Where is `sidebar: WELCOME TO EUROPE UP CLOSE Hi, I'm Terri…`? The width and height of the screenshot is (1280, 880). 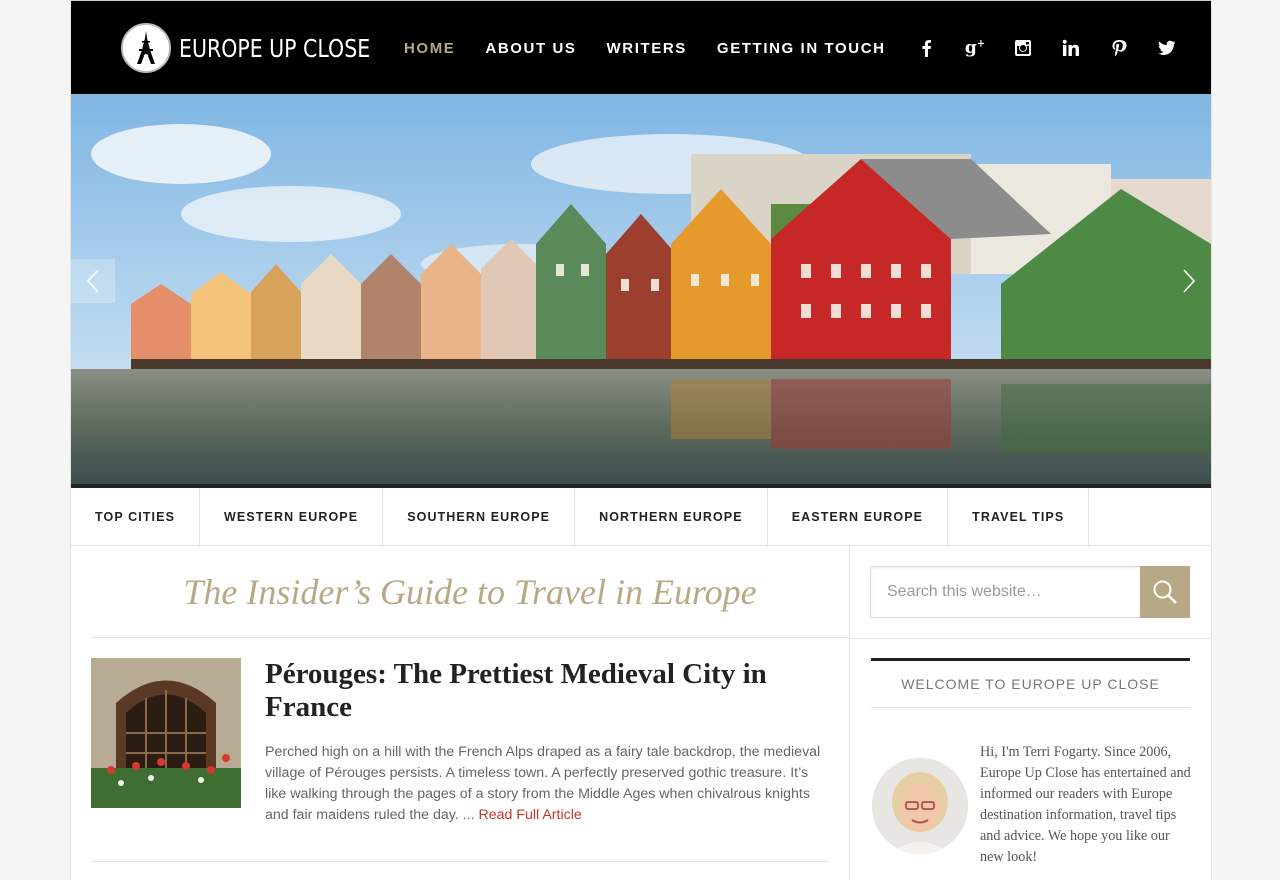
sidebar: WELCOME TO EUROPE UP CLOSE Hi, I'm Terri… is located at coordinates (1030, 713).